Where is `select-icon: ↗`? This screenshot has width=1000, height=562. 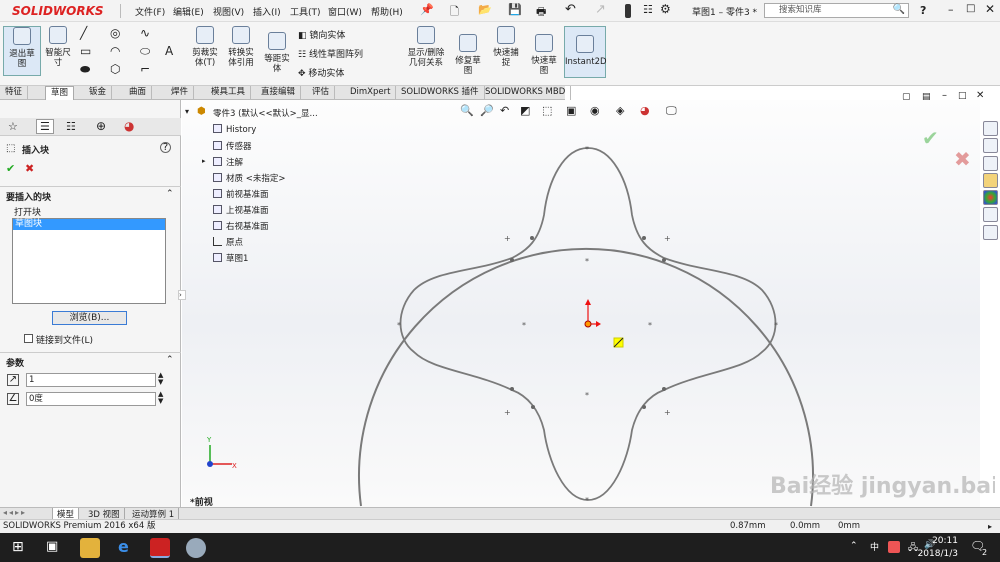
select-icon: ↗ is located at coordinates (600, 9).